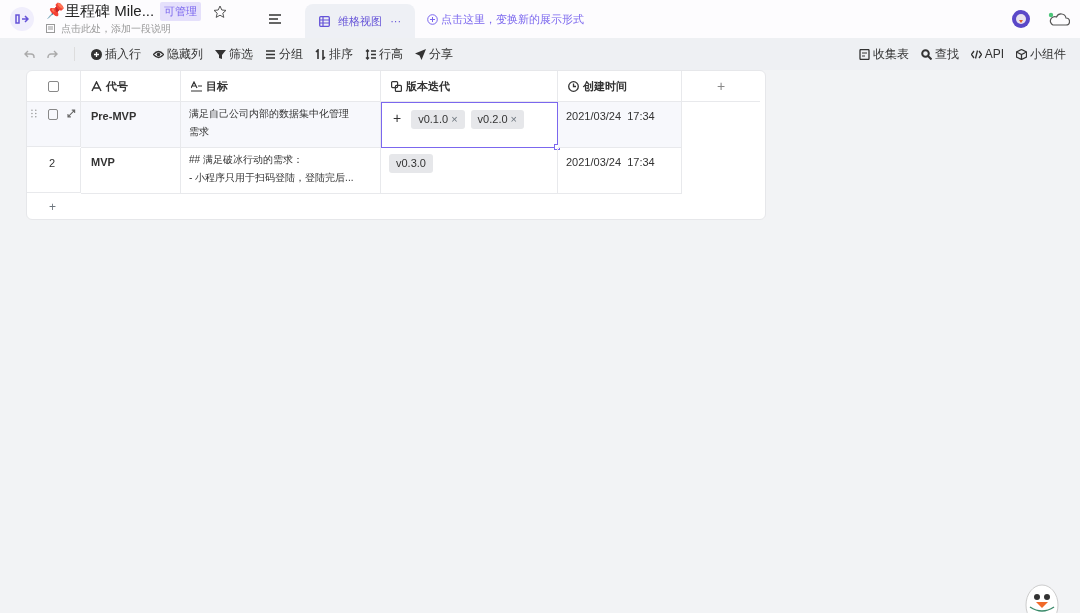  I want to click on form-icon, so click(864, 54).